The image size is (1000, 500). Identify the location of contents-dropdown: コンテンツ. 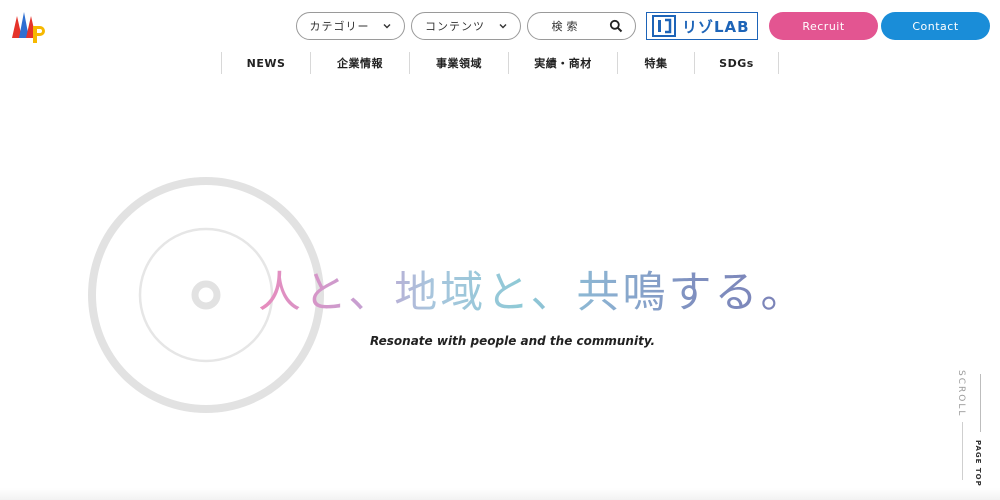
(466, 26).